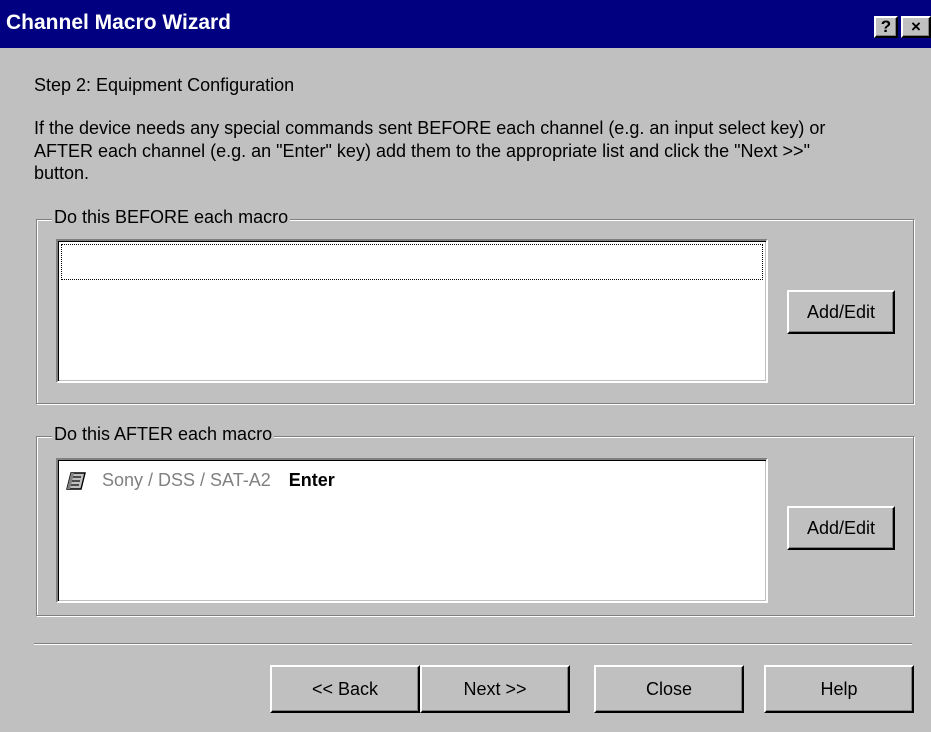 The width and height of the screenshot is (931, 732). Describe the element at coordinates (76, 480) in the screenshot. I see `remote-control-icon` at that location.